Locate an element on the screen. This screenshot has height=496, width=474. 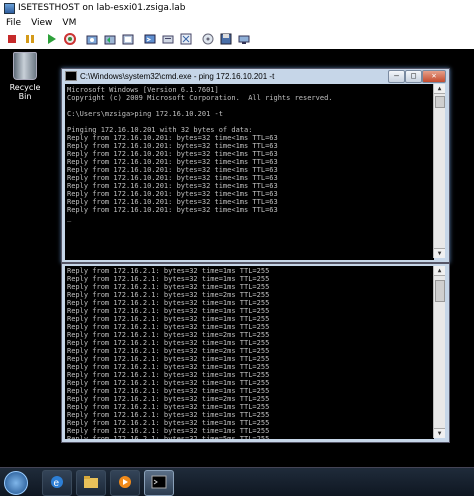
media-player-icon is located at coordinates (125, 482).